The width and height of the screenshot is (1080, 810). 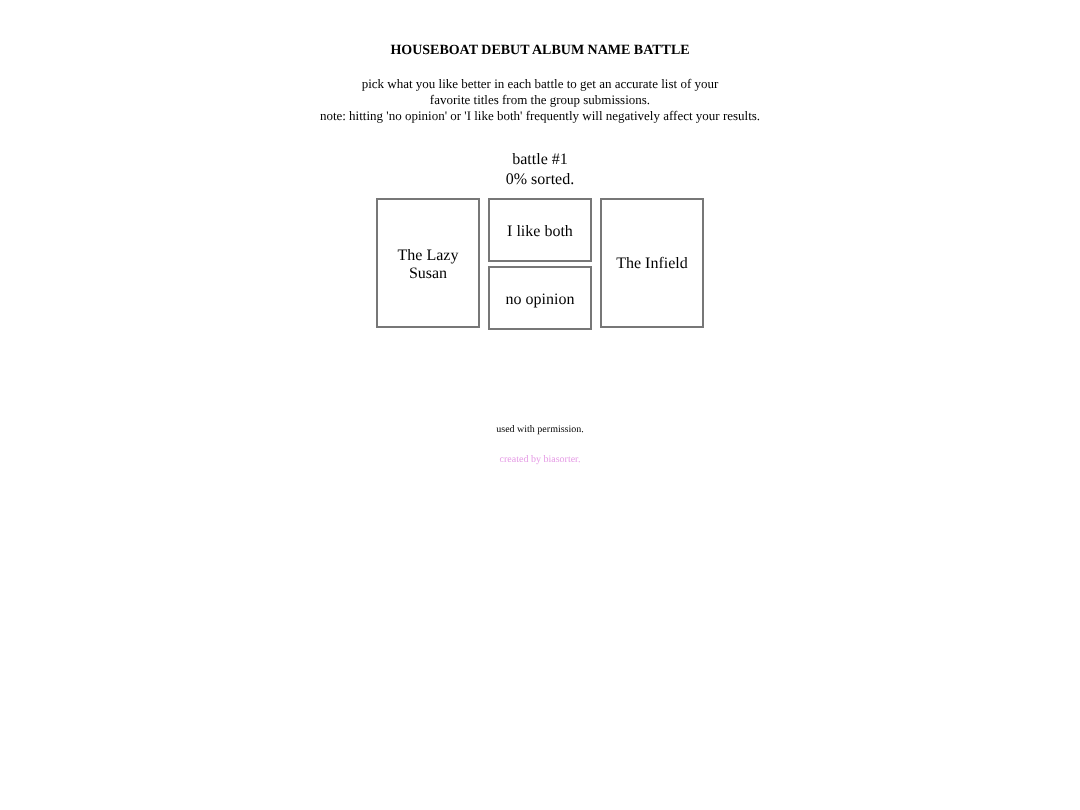 What do you see at coordinates (652, 263) in the screenshot?
I see `right-choice-button: The Infield` at bounding box center [652, 263].